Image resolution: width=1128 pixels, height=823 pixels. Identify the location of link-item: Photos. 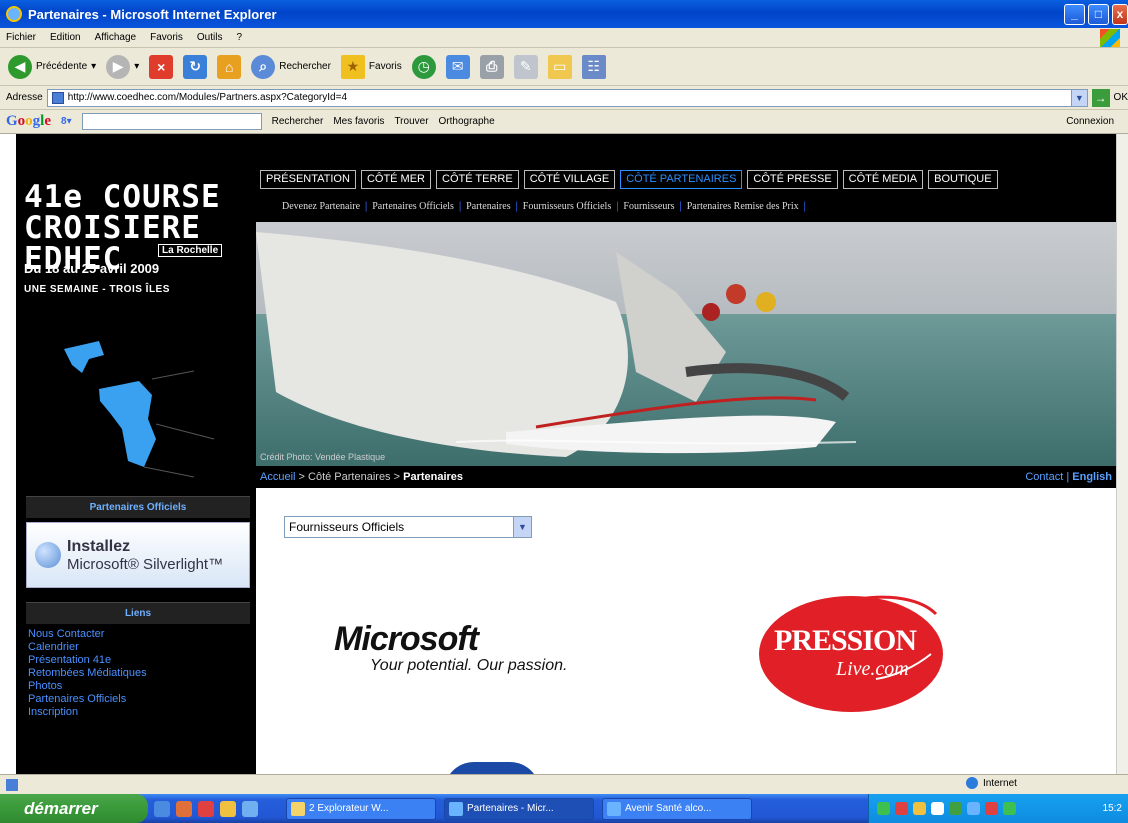
(139, 686).